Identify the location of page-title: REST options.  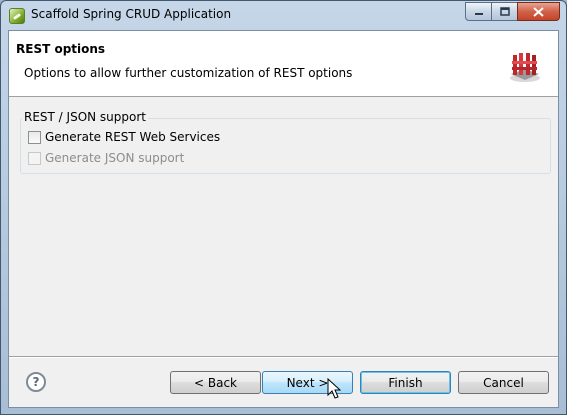
(61, 49).